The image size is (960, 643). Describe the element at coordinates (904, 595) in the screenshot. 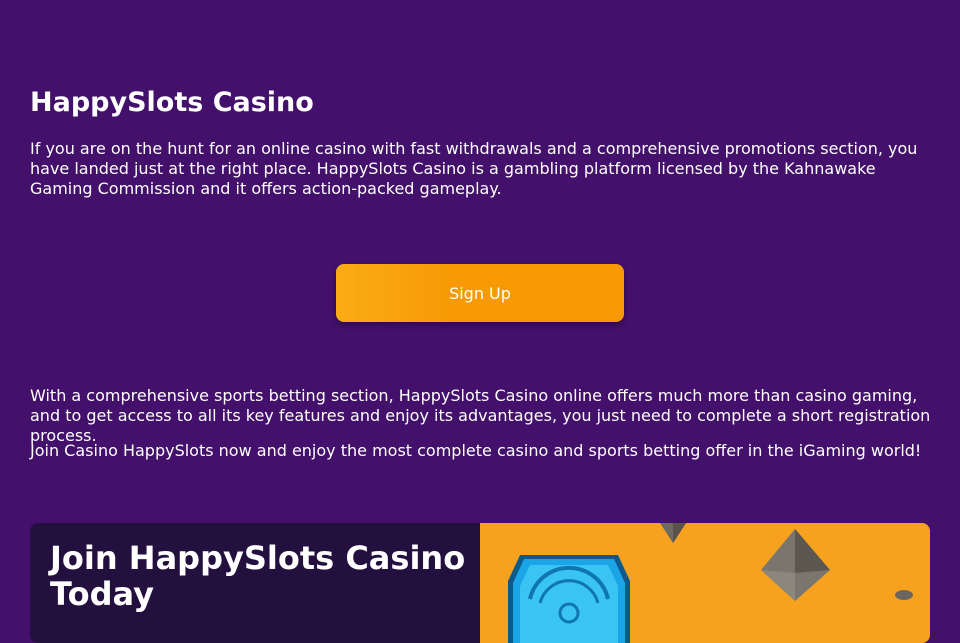

I see `rock-icon` at that location.